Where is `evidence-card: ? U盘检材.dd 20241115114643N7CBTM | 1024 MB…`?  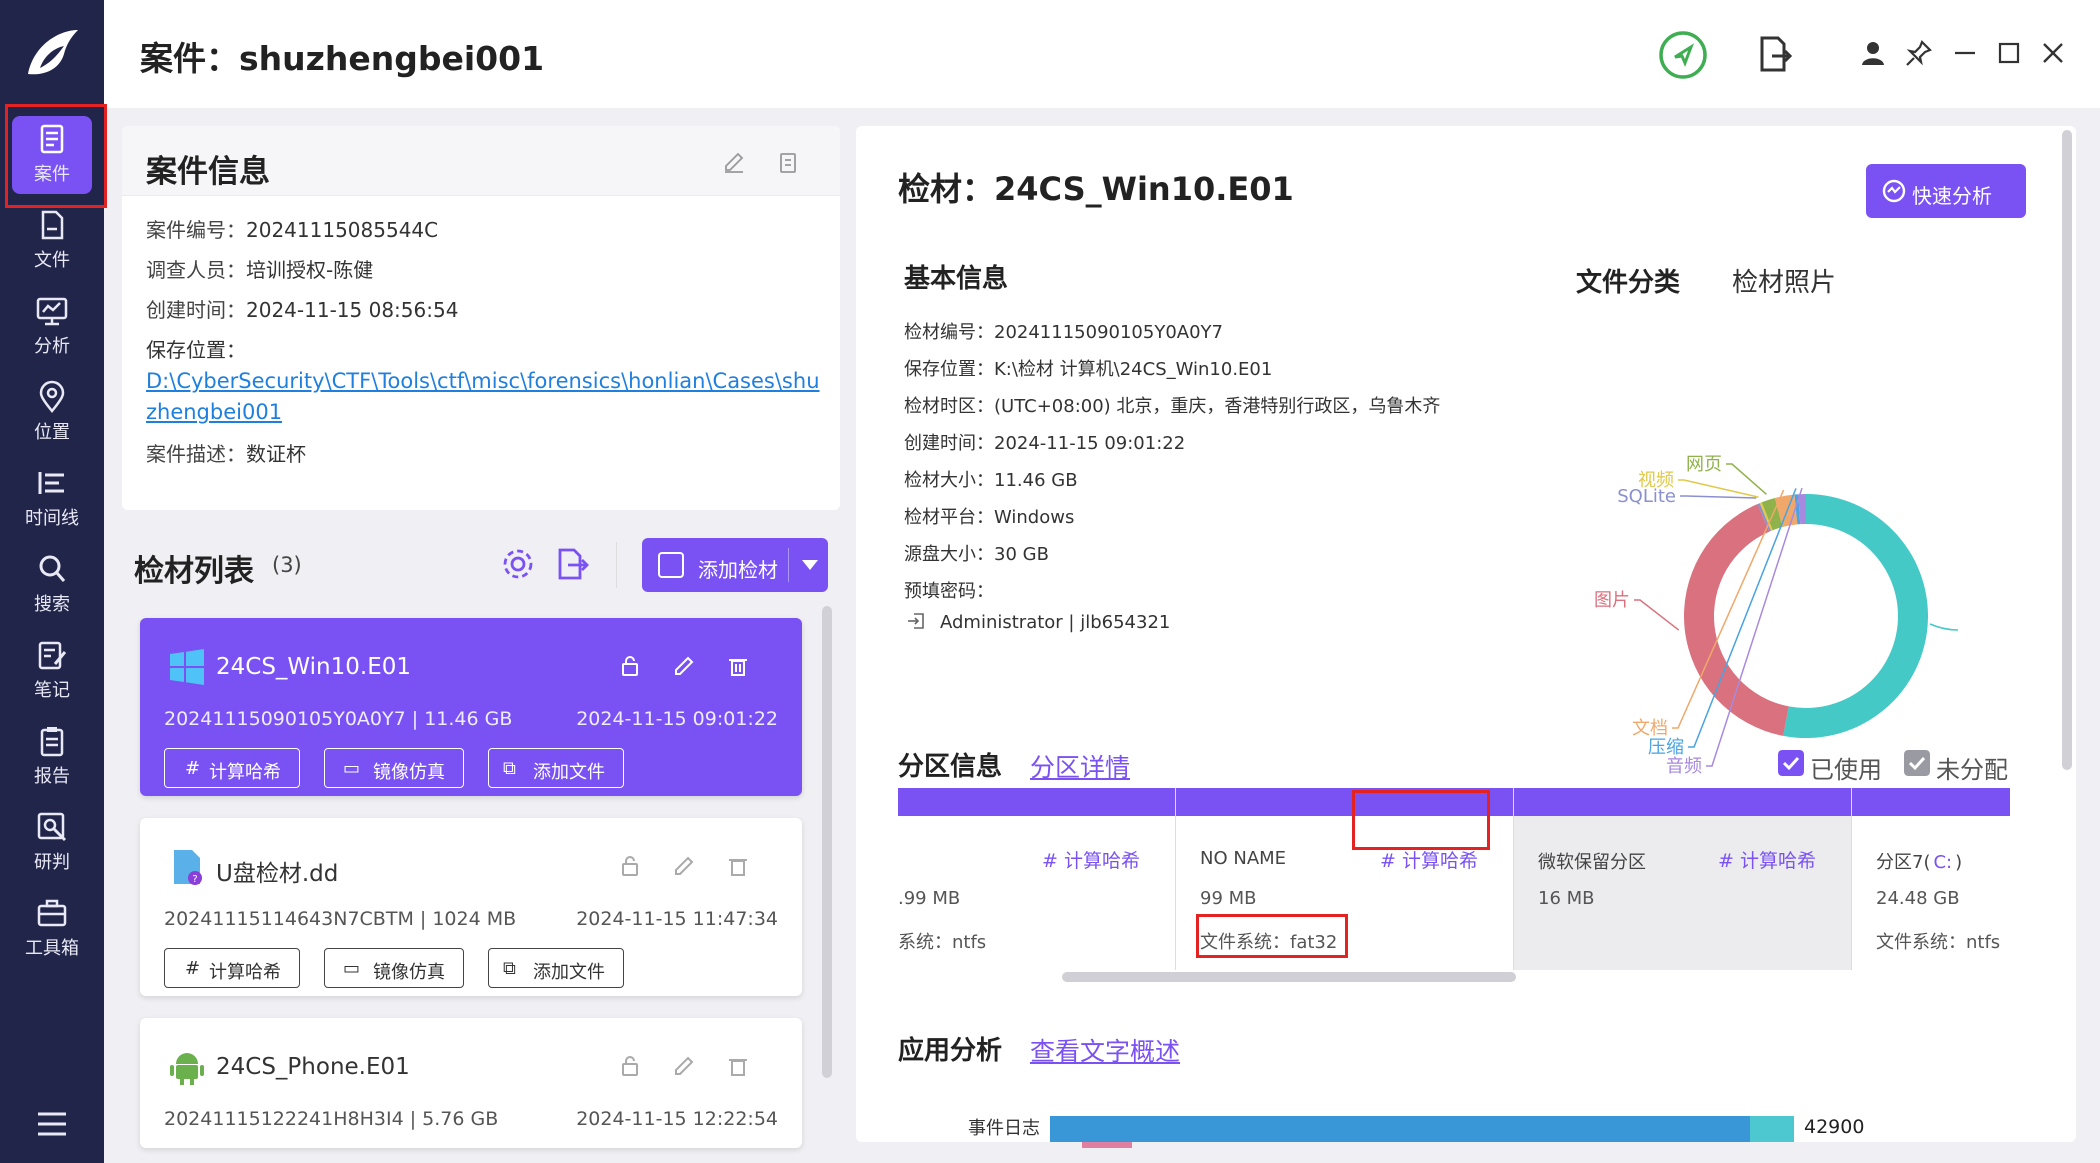 evidence-card: ? U盘检材.dd 20241115114643N7CBTM | 1024 MB… is located at coordinates (471, 907).